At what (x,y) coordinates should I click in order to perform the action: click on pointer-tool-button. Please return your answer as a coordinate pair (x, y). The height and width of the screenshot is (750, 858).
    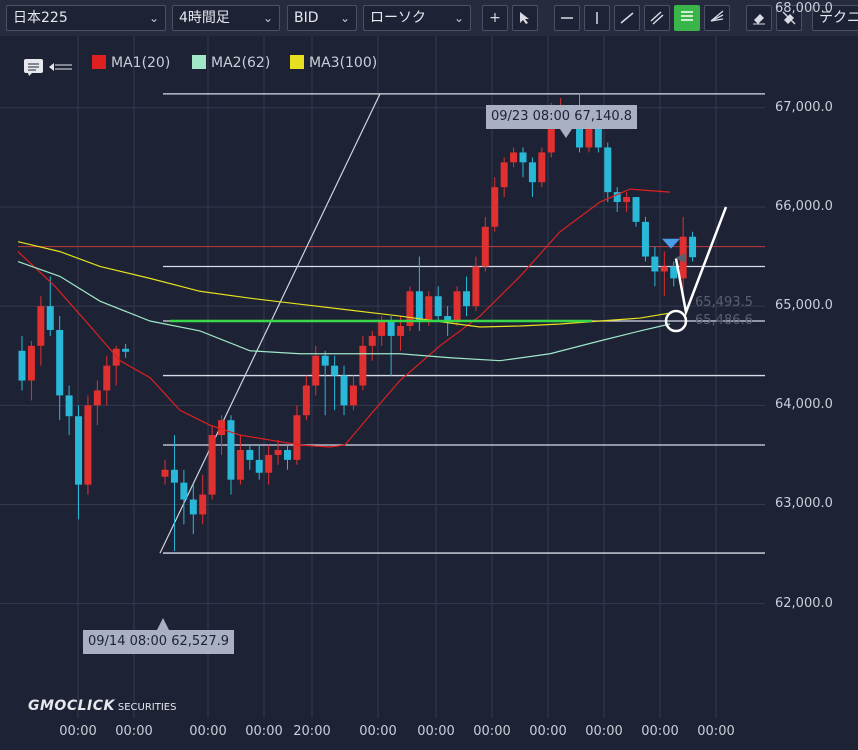
    Looking at the image, I should click on (525, 18).